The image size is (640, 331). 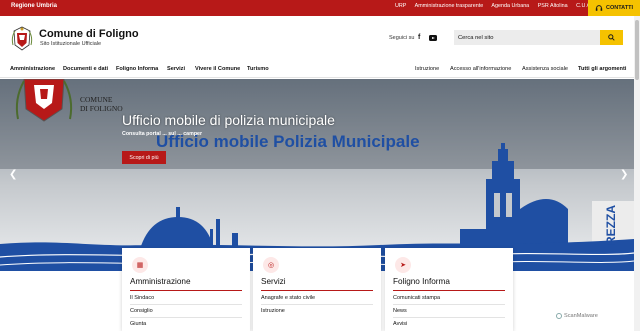 What do you see at coordinates (480, 69) in the screenshot?
I see `nav-item-accesso: Accesso all'informazione` at bounding box center [480, 69].